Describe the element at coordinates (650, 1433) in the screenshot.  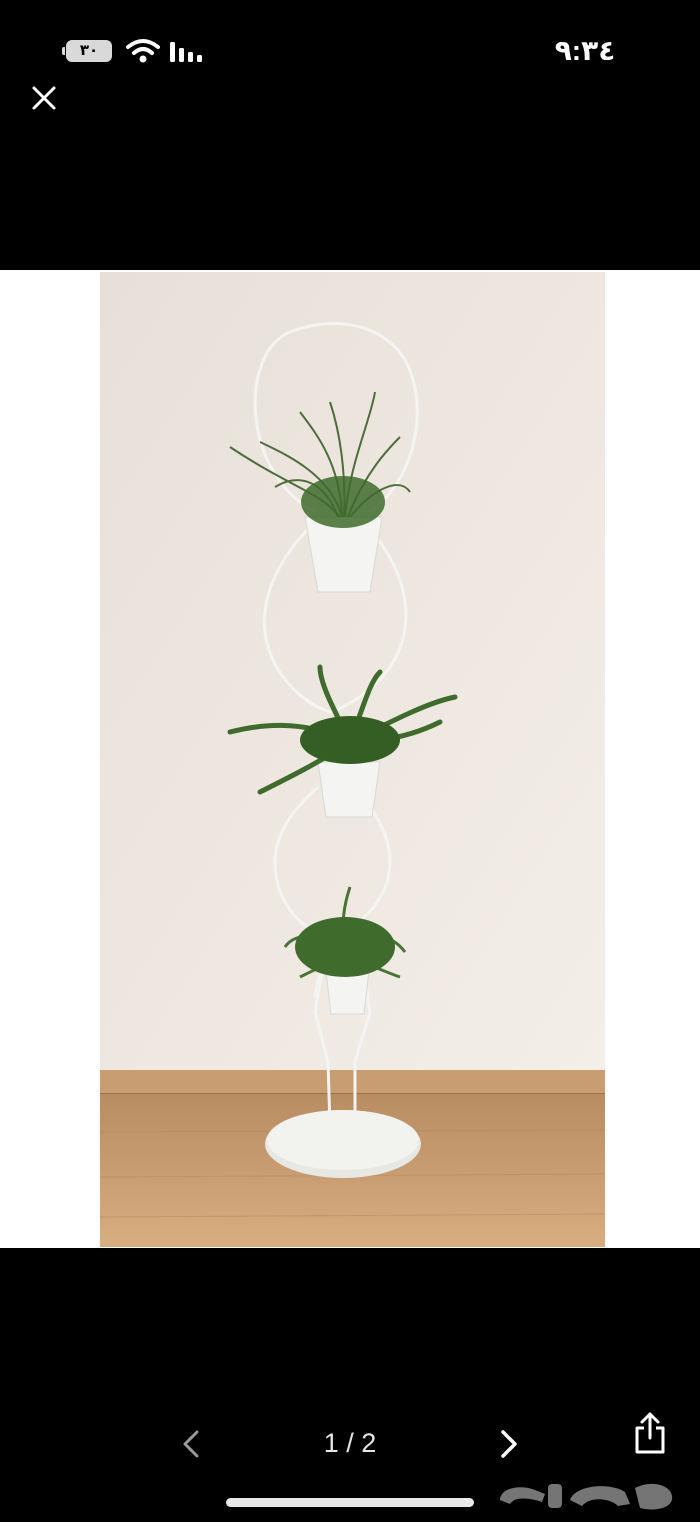
I see `share-icon` at that location.